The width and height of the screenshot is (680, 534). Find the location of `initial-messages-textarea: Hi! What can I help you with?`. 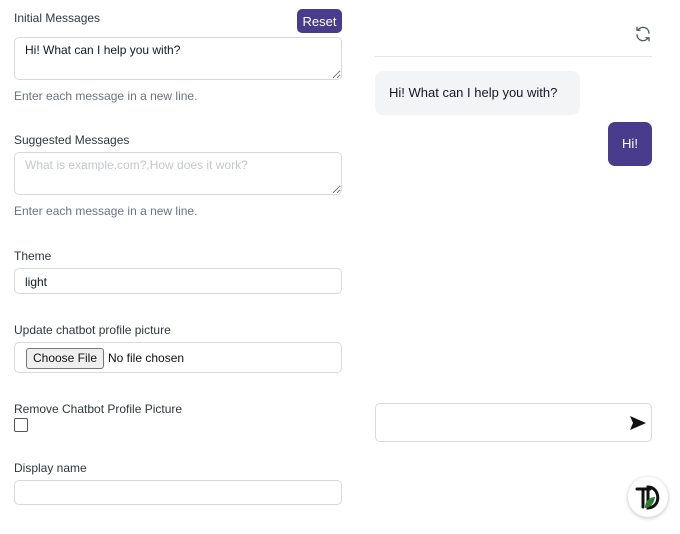

initial-messages-textarea: Hi! What can I help you with? is located at coordinates (178, 58).